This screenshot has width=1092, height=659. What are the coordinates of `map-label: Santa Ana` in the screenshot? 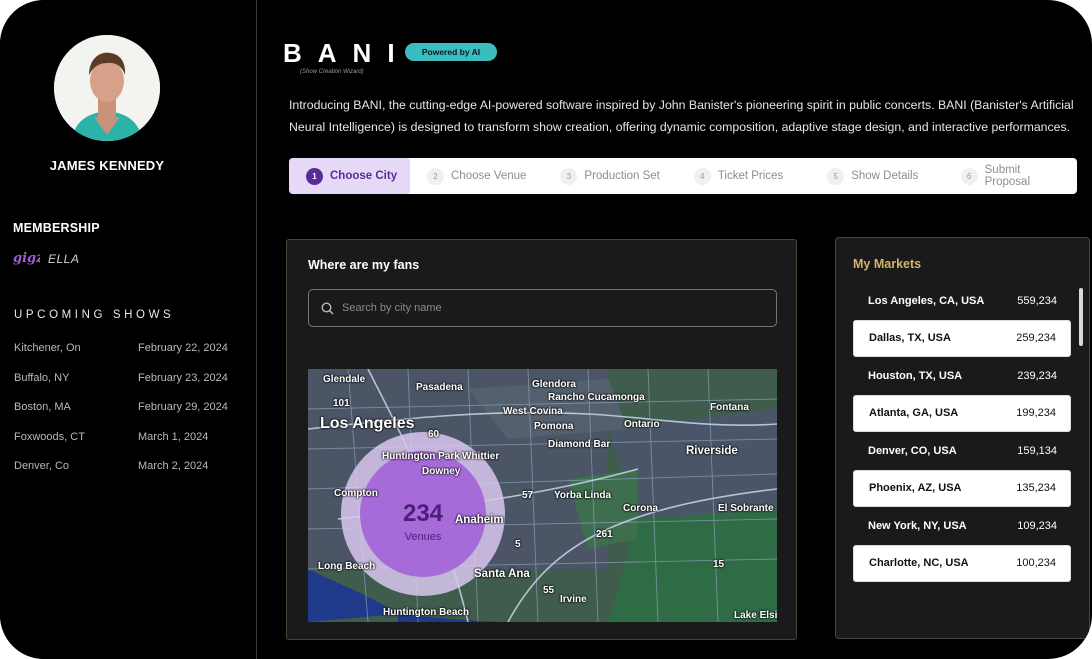 It's located at (502, 574).